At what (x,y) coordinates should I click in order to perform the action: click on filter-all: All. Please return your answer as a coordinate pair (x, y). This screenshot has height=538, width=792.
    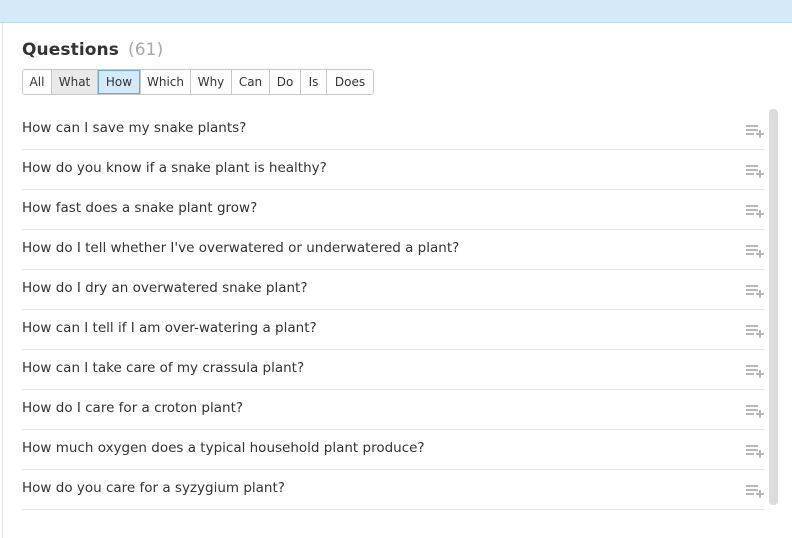
    Looking at the image, I should click on (37, 82).